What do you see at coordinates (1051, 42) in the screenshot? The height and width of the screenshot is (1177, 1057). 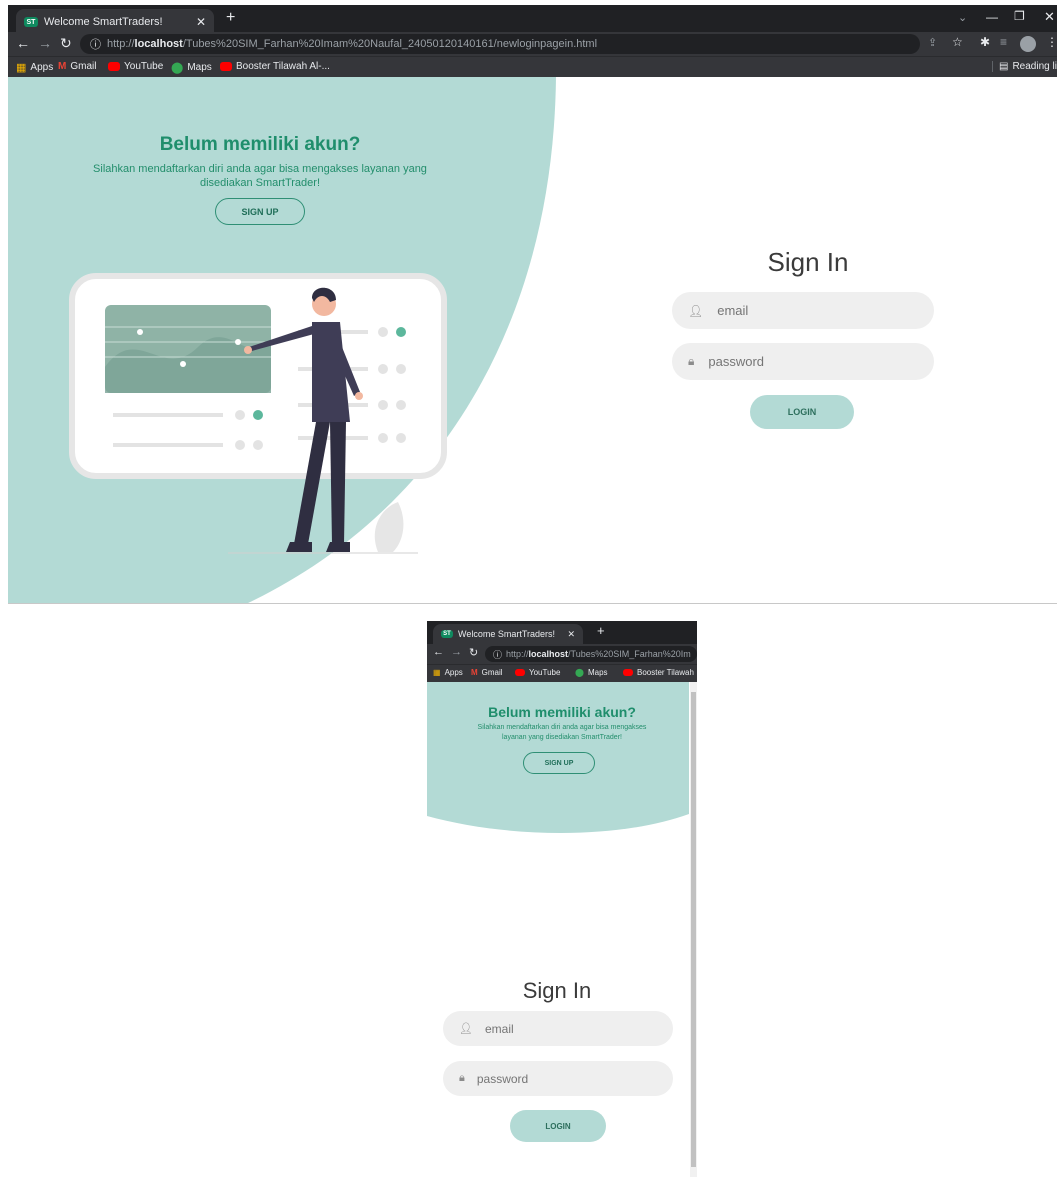 I see `menu-icon: ⋮` at bounding box center [1051, 42].